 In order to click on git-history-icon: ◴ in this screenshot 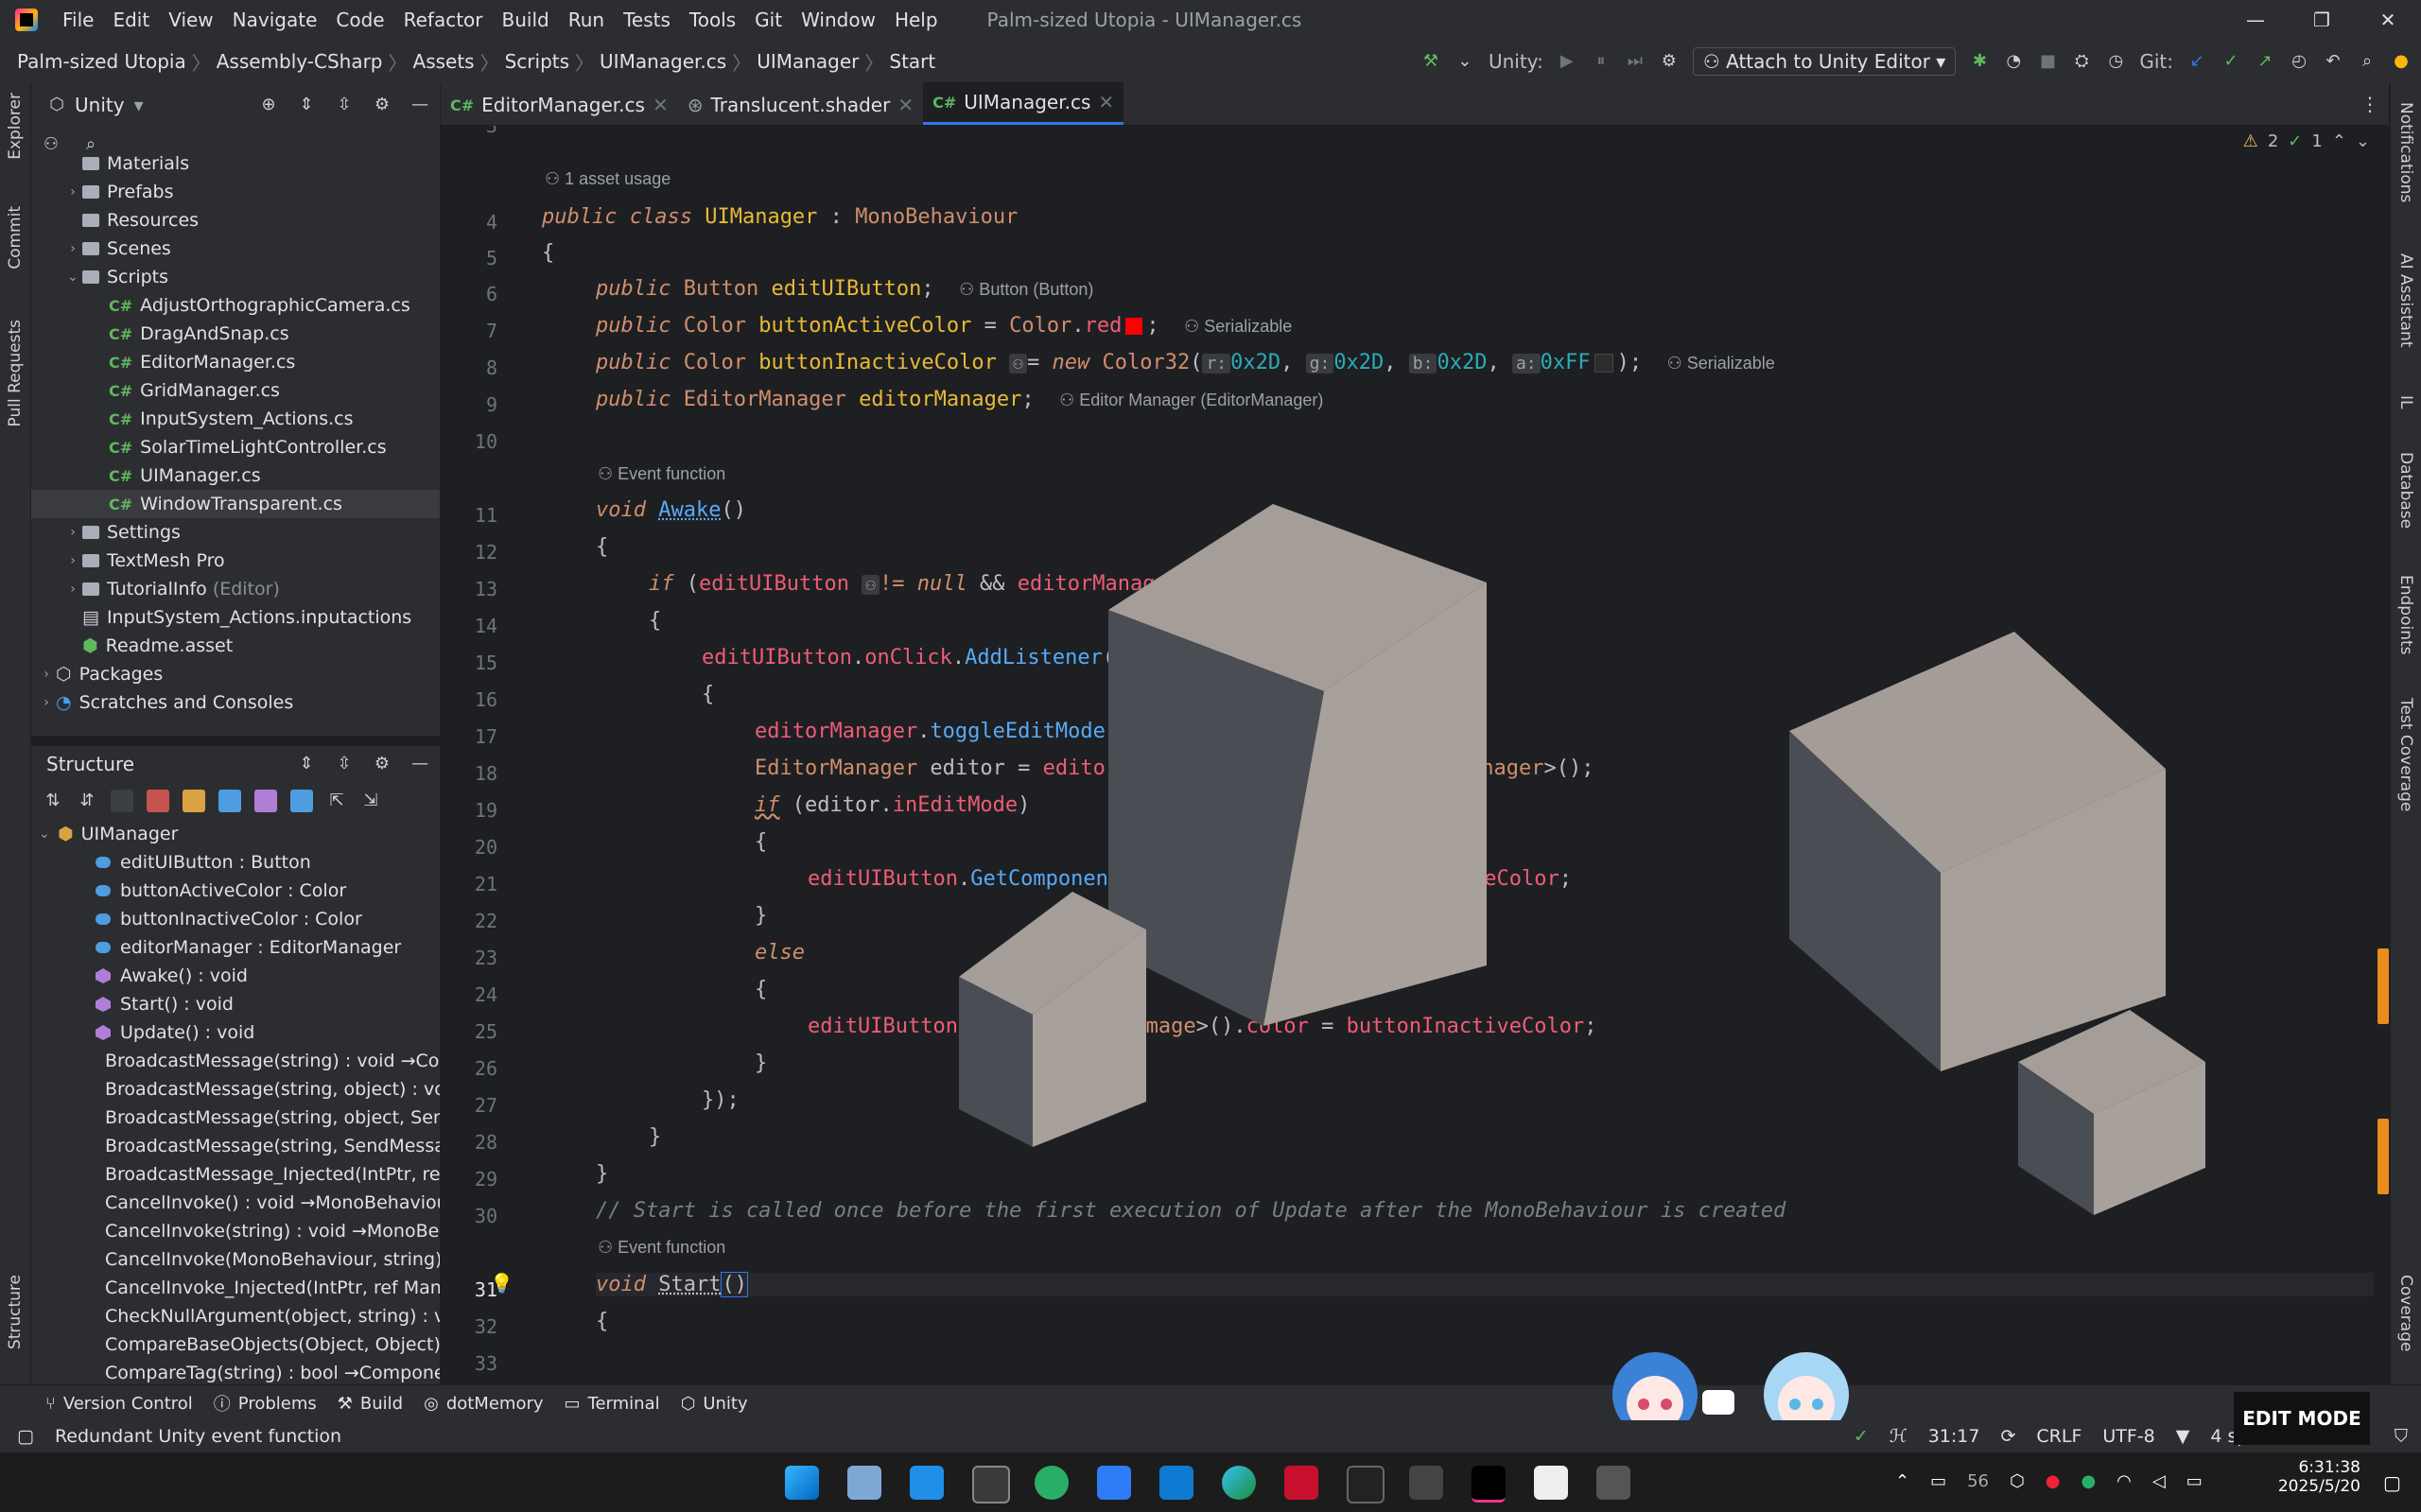, I will do `click(2299, 62)`.